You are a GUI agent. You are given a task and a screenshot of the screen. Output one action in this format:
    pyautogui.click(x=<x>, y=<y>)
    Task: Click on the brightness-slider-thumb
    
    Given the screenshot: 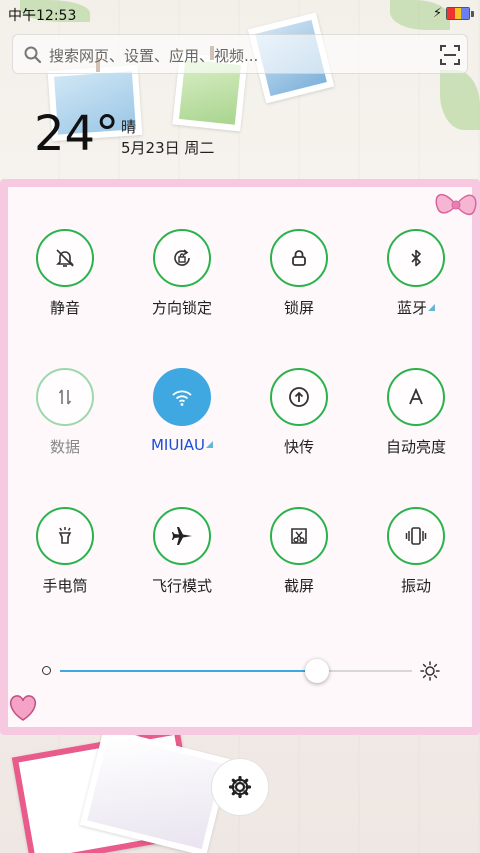 What is the action you would take?
    pyautogui.click(x=316, y=671)
    